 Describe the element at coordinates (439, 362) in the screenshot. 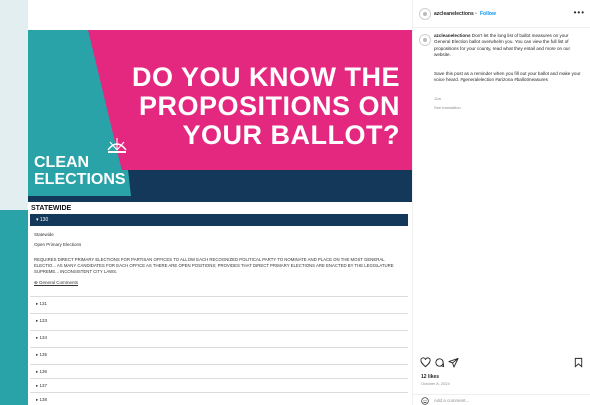

I see `comment-icon` at that location.